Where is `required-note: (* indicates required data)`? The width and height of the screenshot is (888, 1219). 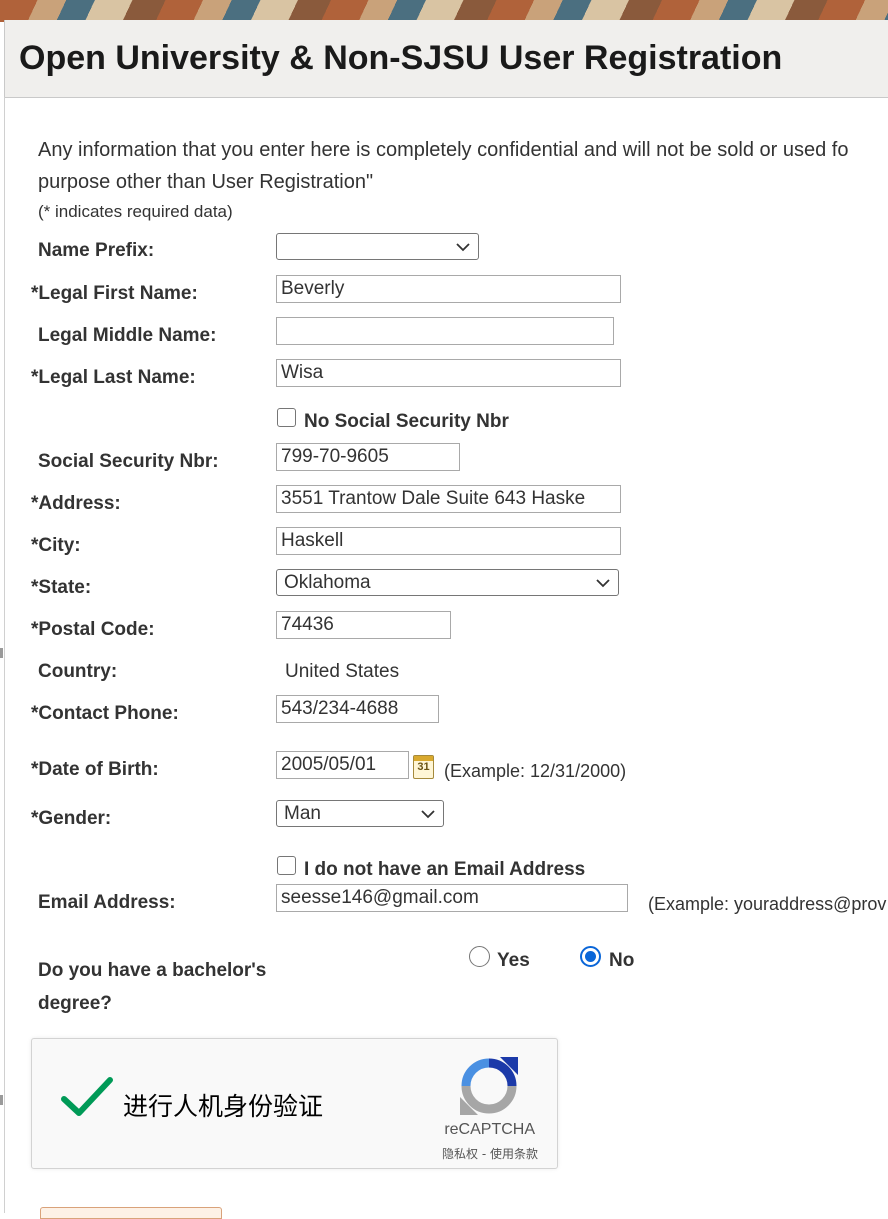
required-note: (* indicates required data) is located at coordinates (135, 211).